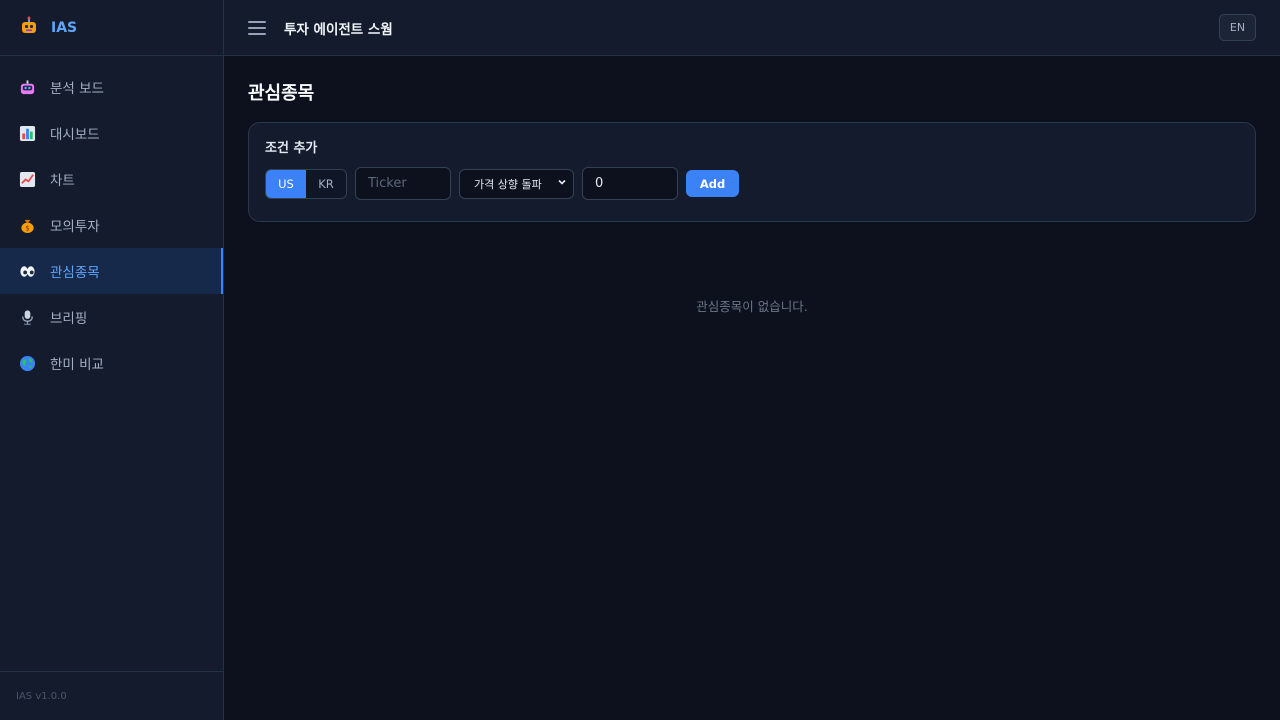 This screenshot has height=720, width=1280. What do you see at coordinates (77, 89) in the screenshot?
I see `sidebar-item-label: 분석 보드` at bounding box center [77, 89].